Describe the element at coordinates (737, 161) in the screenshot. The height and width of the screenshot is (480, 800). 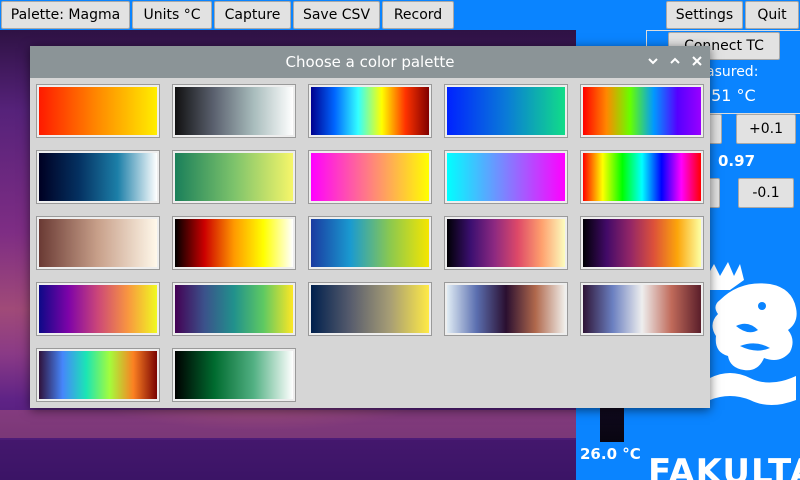
I see `emissivity-value: 0.97` at that location.